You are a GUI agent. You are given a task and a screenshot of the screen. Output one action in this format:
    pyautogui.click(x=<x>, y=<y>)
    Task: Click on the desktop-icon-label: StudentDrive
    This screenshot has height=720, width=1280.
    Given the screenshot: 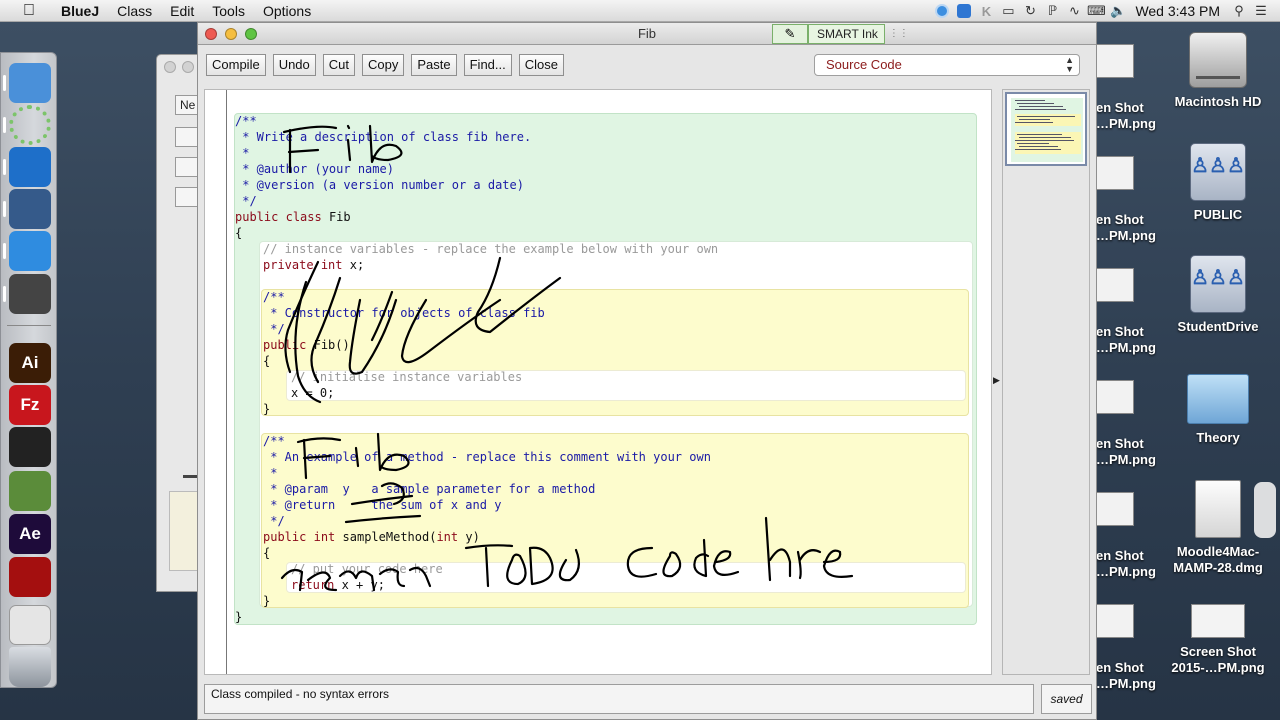 What is the action you would take?
    pyautogui.click(x=1218, y=326)
    